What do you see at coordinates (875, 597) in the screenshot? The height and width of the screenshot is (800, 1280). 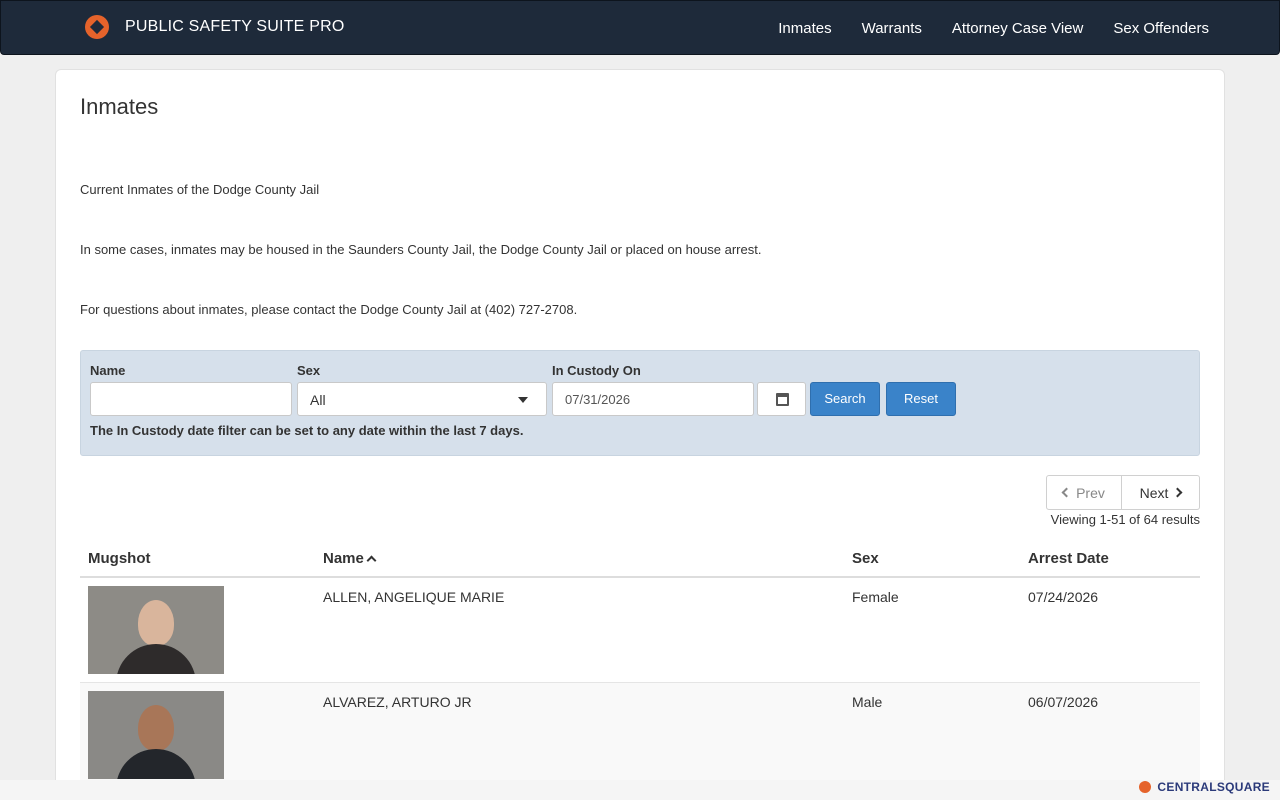 I see `inmate-sex: Female` at bounding box center [875, 597].